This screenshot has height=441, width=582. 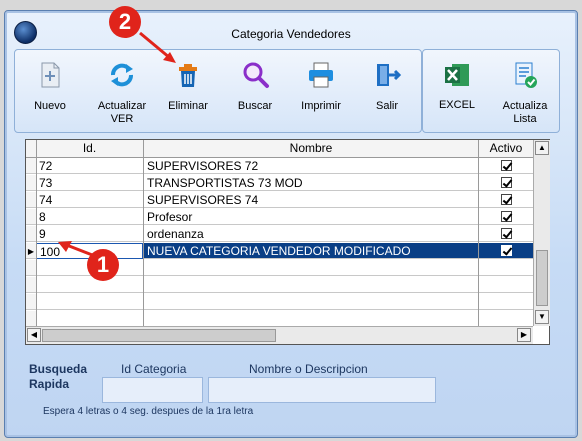 What do you see at coordinates (117, 145) in the screenshot?
I see `annotation-arrows` at bounding box center [117, 145].